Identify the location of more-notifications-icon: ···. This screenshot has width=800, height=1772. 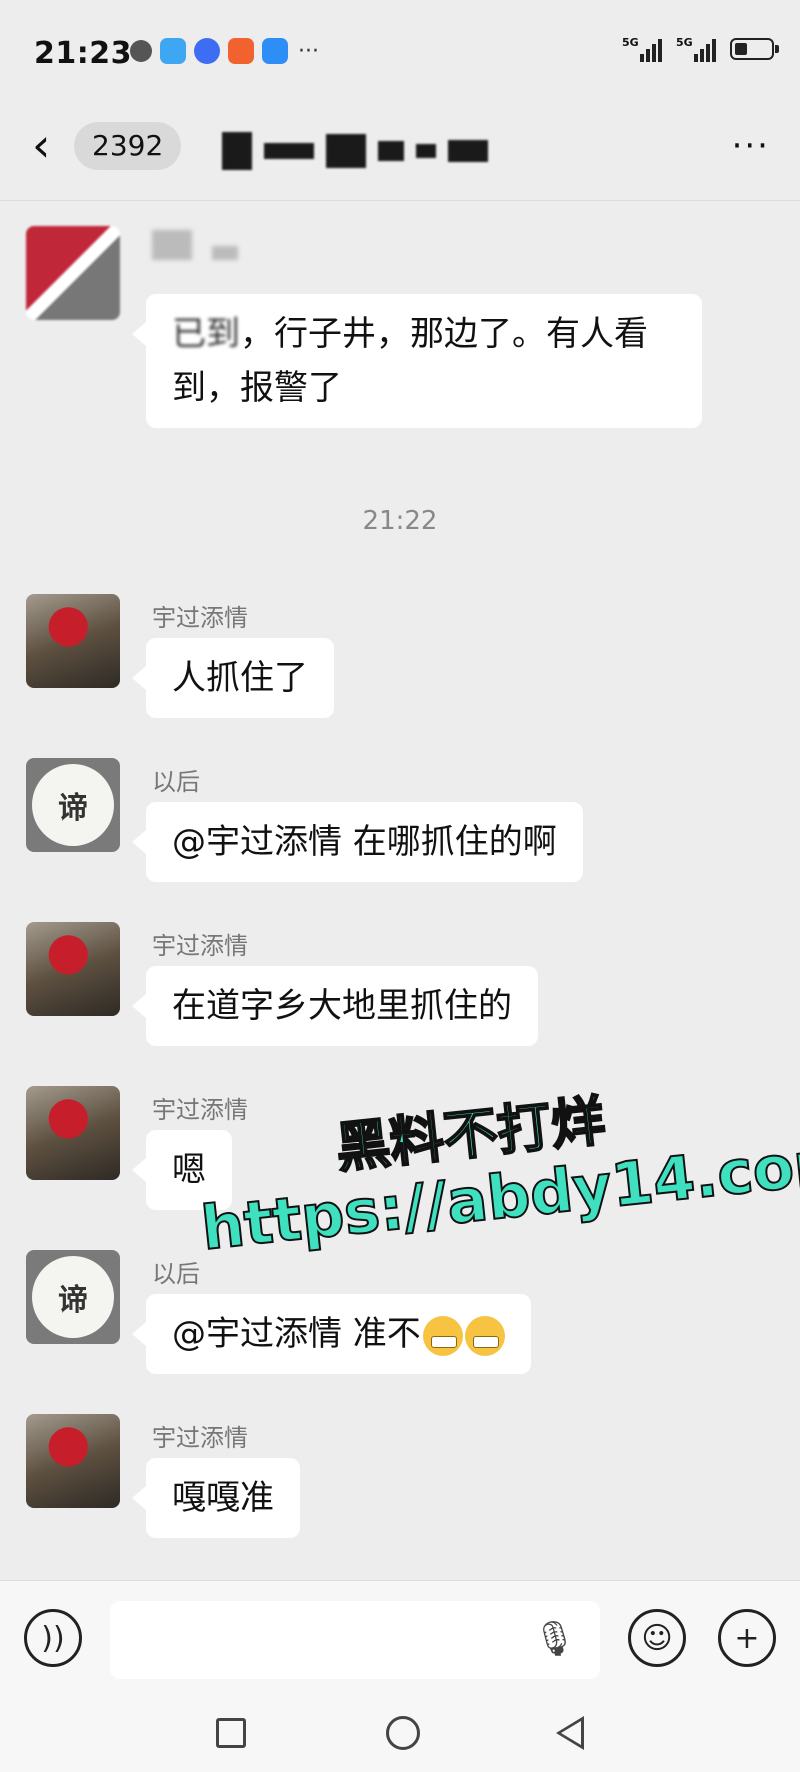
(308, 51).